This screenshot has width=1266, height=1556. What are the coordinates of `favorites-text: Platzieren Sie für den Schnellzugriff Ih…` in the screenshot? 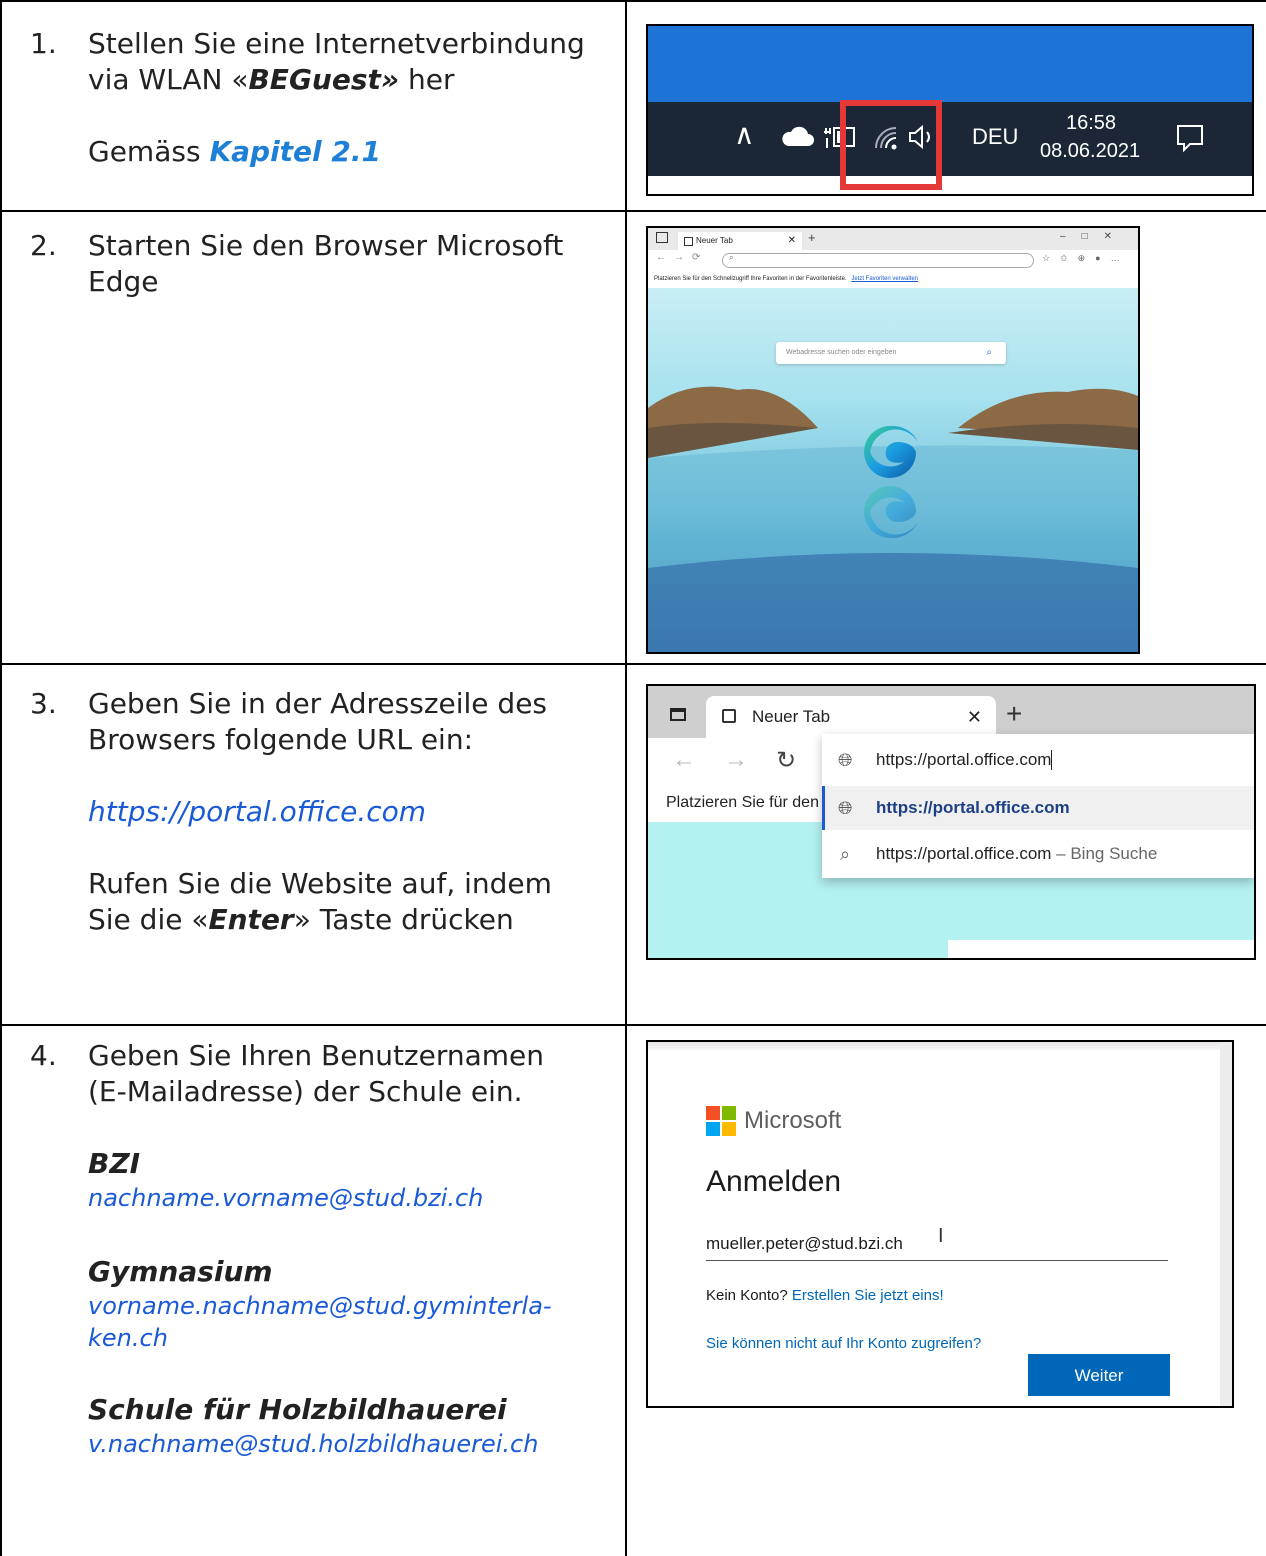 It's located at (750, 279).